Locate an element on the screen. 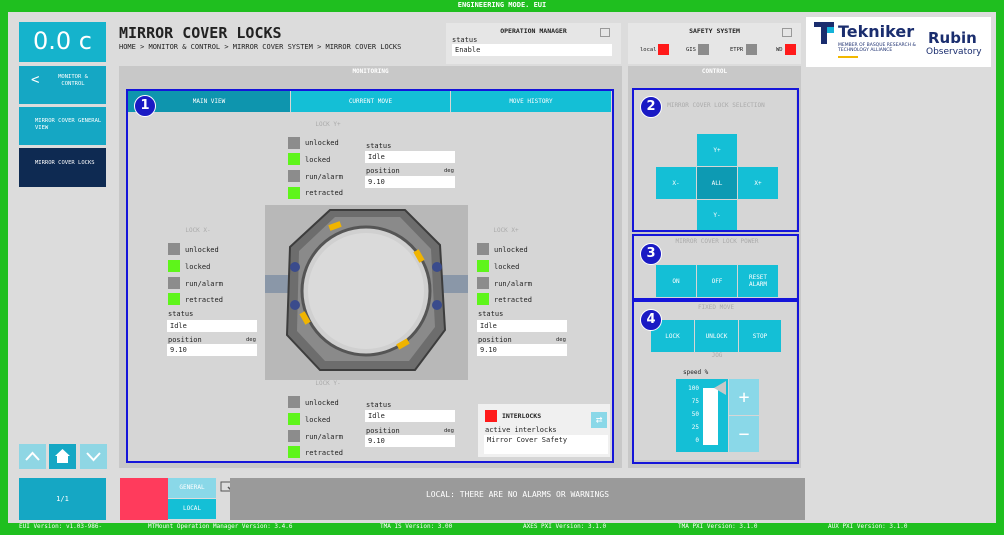  chevron-left-icon: < is located at coordinates (35, 80).